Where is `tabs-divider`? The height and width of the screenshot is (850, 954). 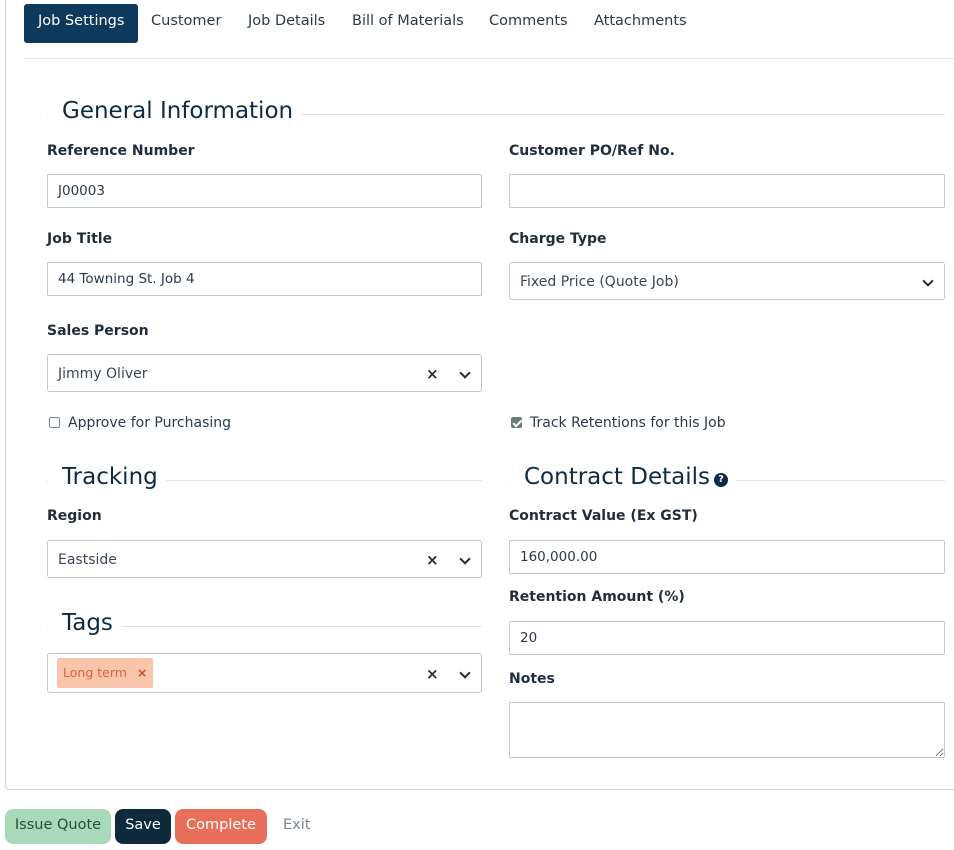
tabs-divider is located at coordinates (489, 58).